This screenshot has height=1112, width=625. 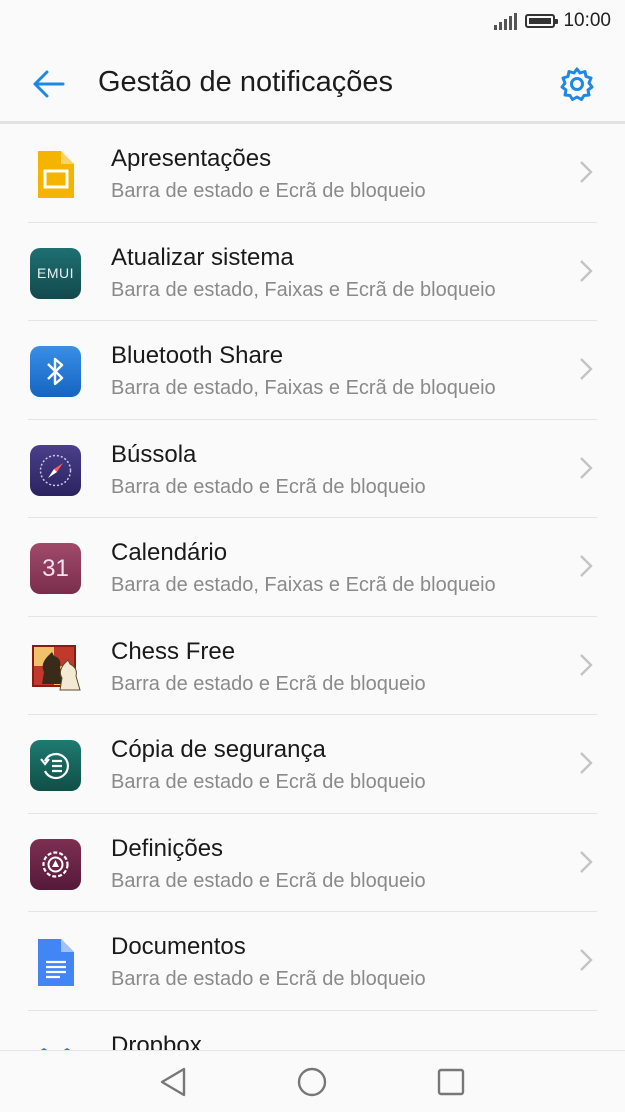 I want to click on back-button, so click(x=48, y=84).